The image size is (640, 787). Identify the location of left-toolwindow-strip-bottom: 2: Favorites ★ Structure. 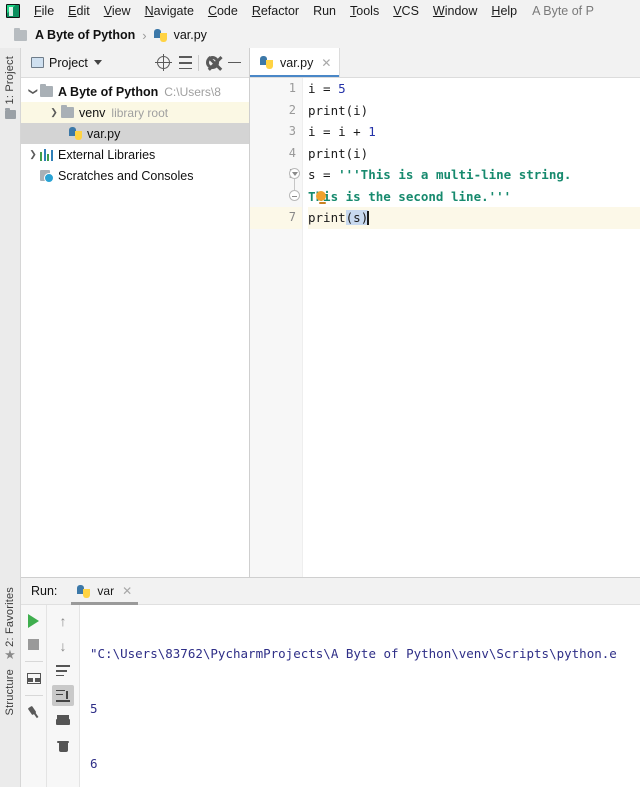
(10, 682).